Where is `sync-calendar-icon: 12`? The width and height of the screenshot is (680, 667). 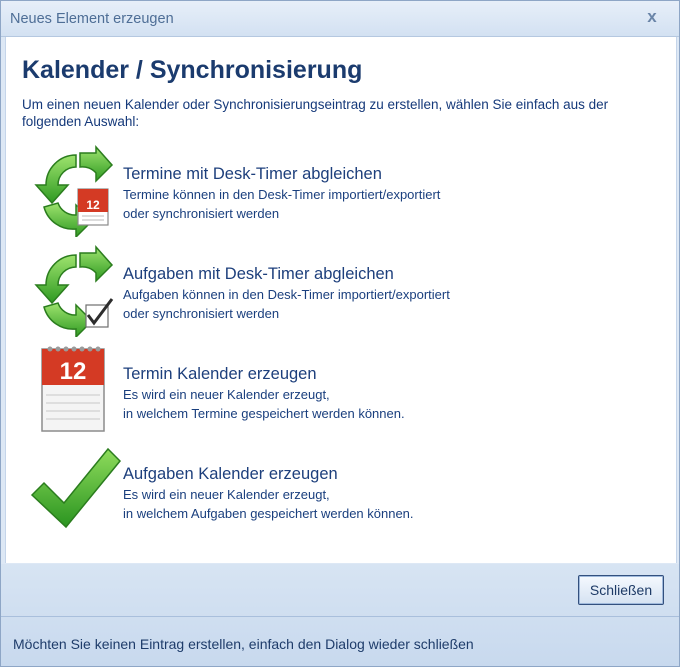
sync-calendar-icon: 12 is located at coordinates (74, 191).